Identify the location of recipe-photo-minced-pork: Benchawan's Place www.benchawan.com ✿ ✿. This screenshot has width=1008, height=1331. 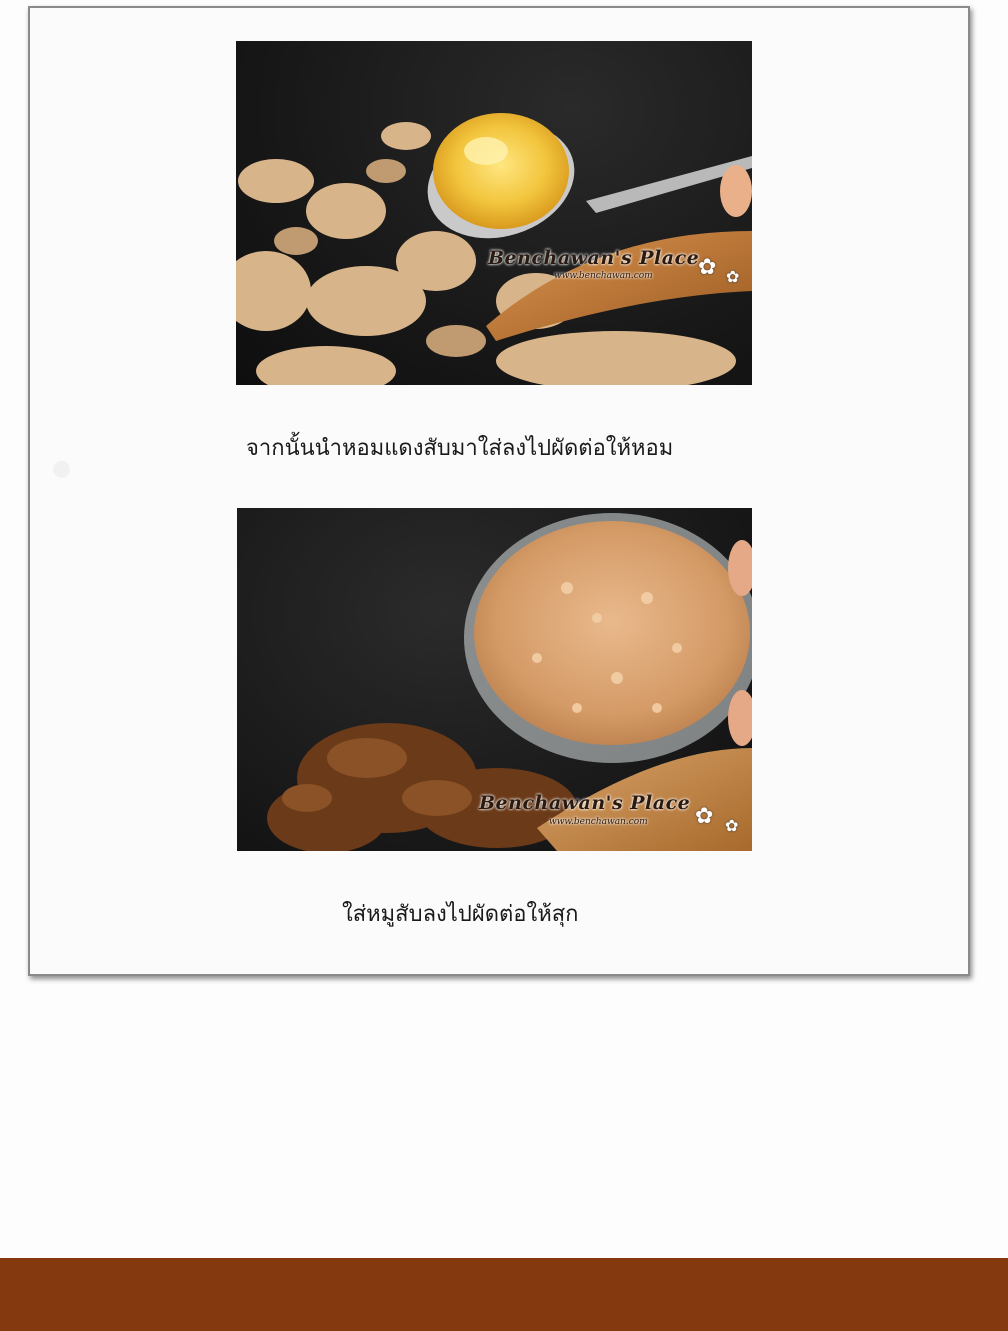
(494, 679).